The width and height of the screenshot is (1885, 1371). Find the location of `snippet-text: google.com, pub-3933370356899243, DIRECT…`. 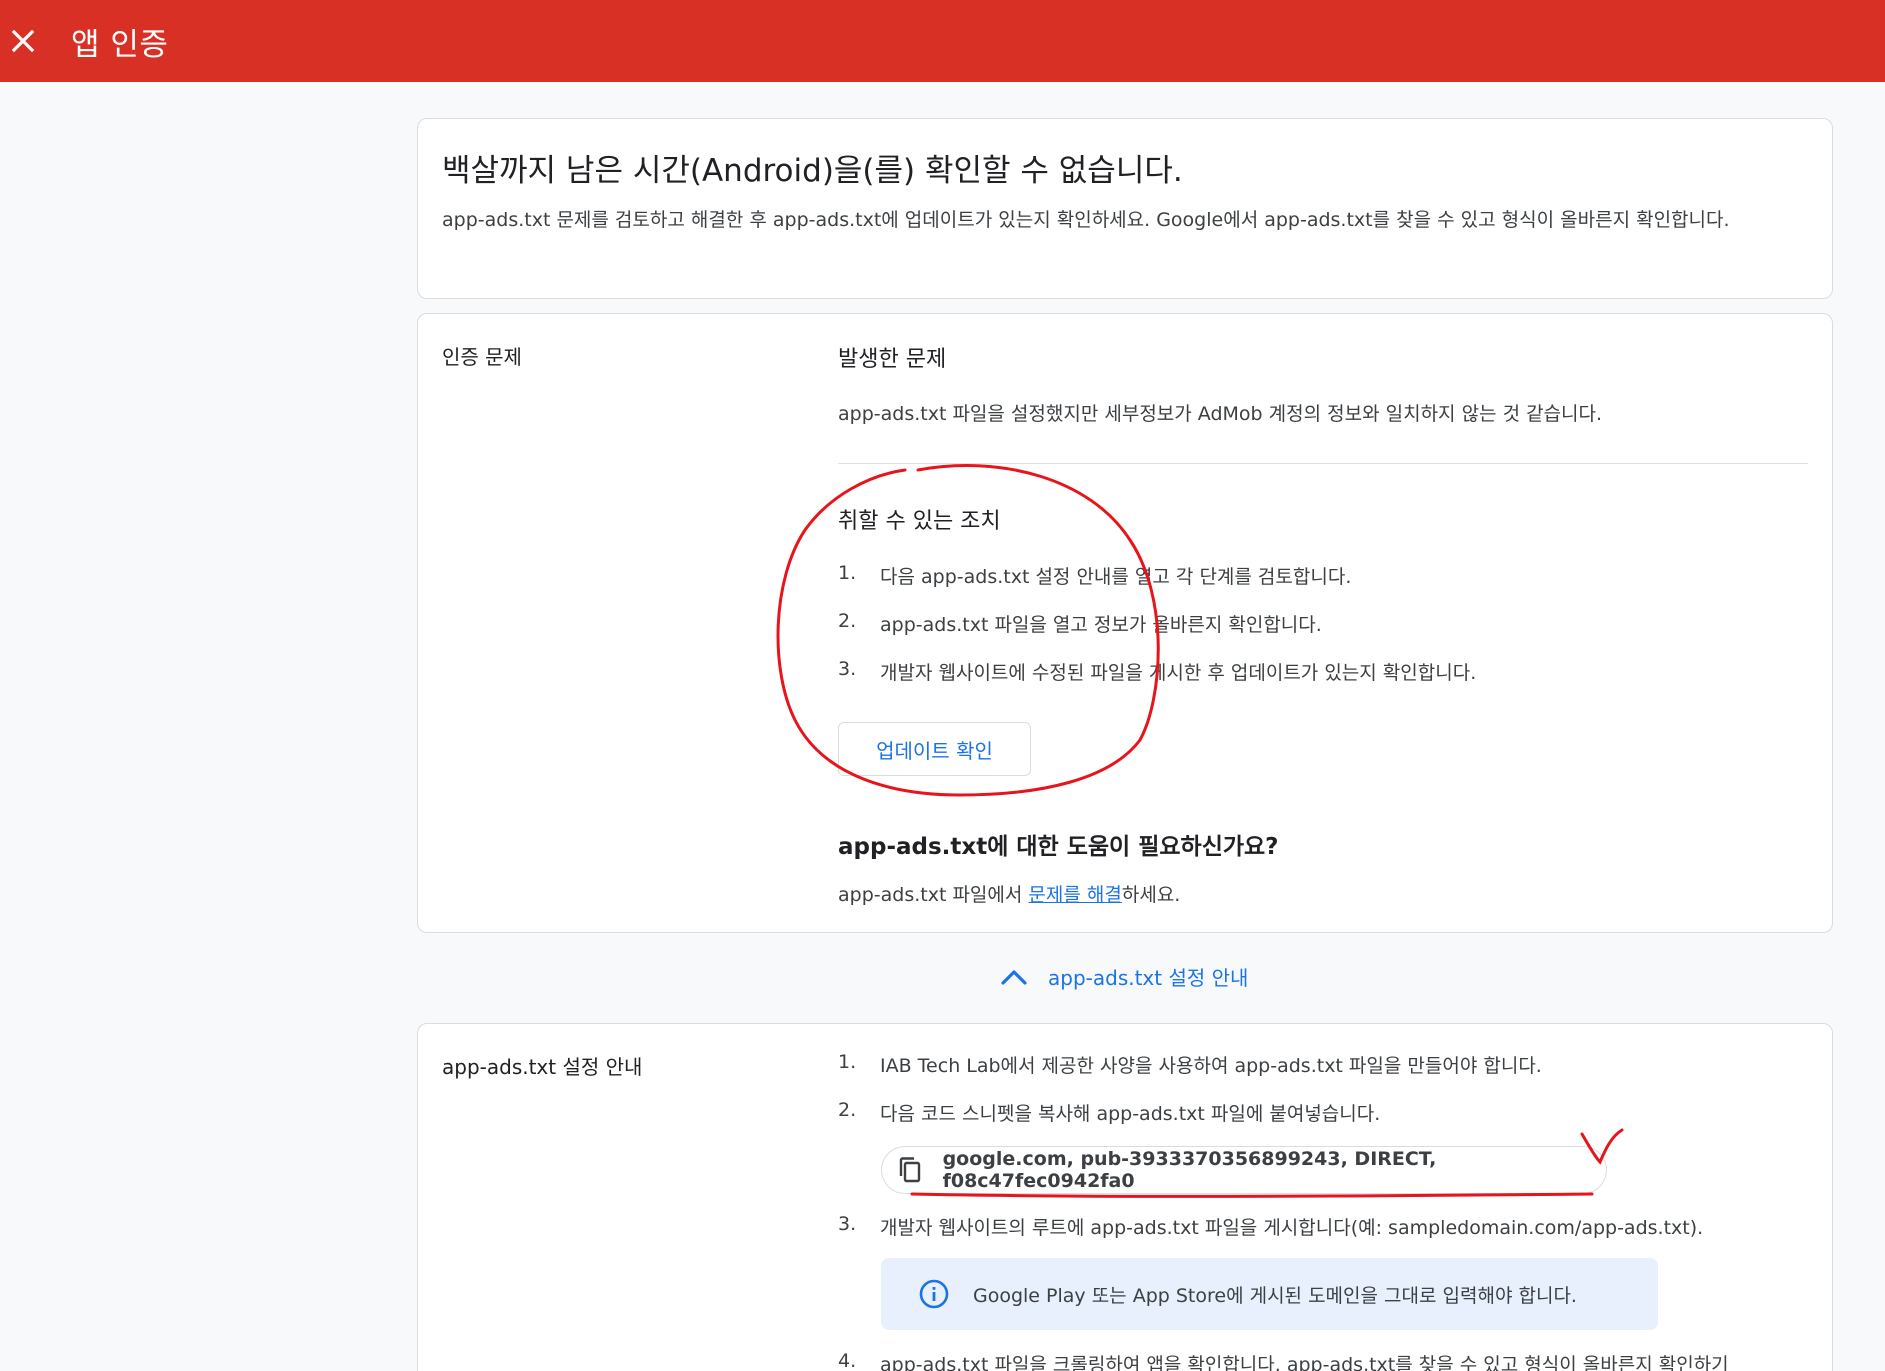

snippet-text: google.com, pub-3933370356899243, DIRECT… is located at coordinates (1189, 1170).